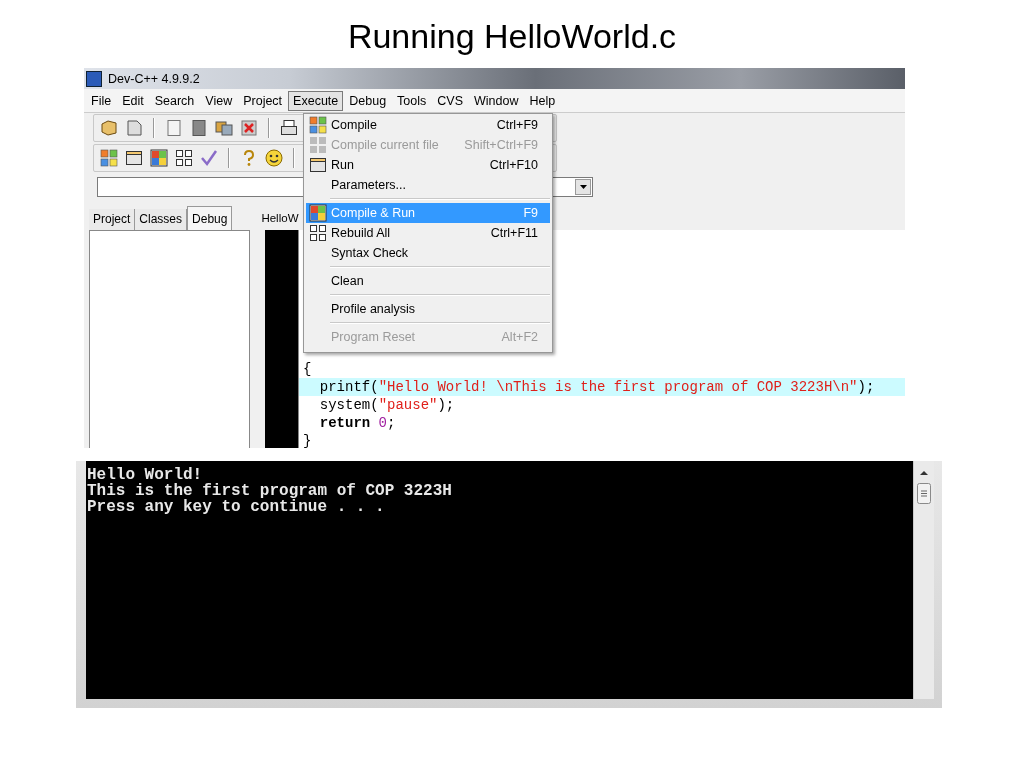 The width and height of the screenshot is (1024, 768). What do you see at coordinates (428, 125) in the screenshot?
I see `menu-item: Compile Ctrl+F9` at bounding box center [428, 125].